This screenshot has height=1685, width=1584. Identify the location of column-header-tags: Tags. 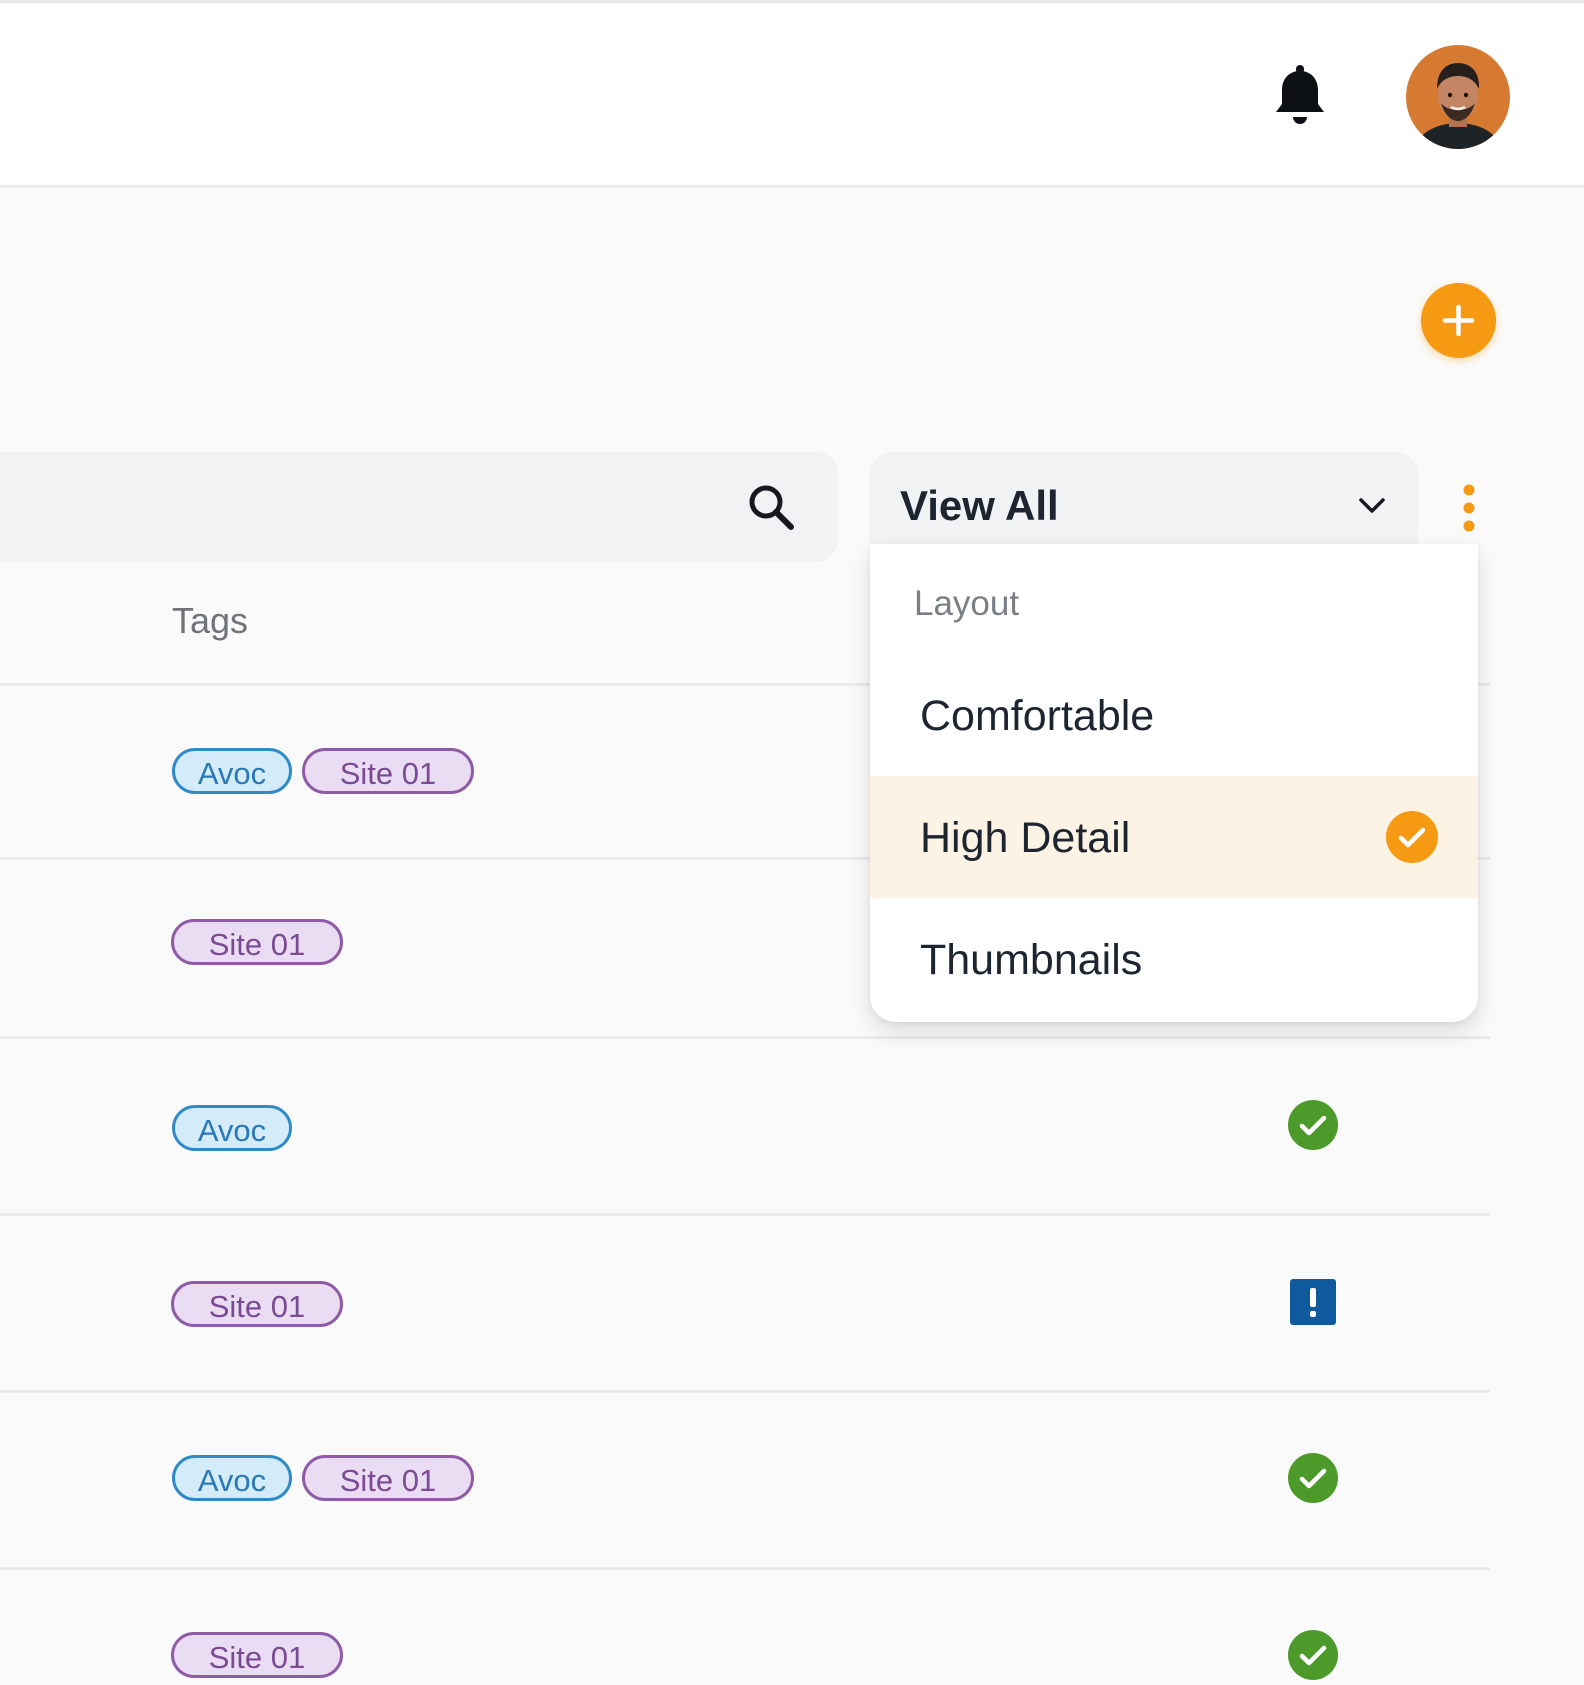
(210, 620).